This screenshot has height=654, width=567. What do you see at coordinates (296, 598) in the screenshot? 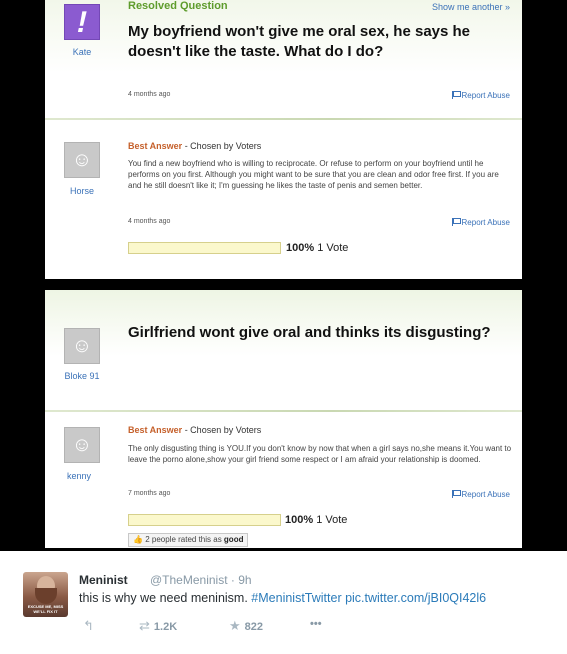
I see `hashtag-link: #MeninistTwitter` at bounding box center [296, 598].